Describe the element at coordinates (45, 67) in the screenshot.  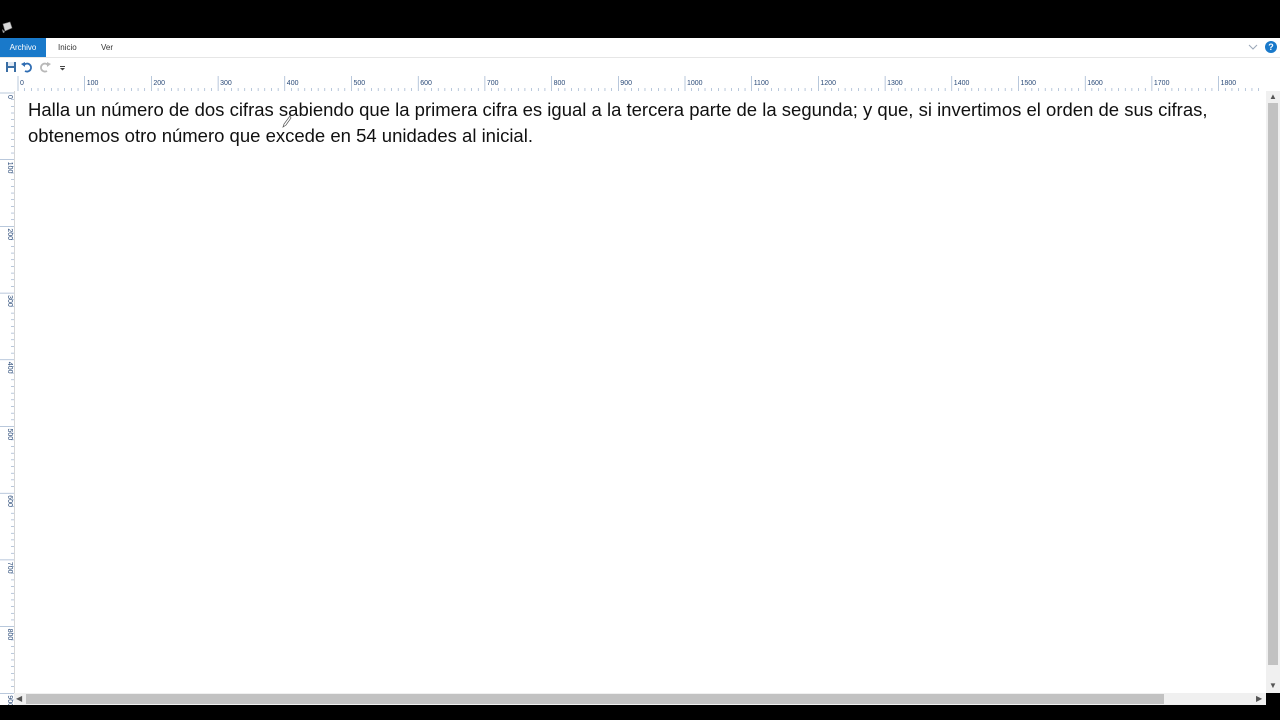
I see `redo-icon` at that location.